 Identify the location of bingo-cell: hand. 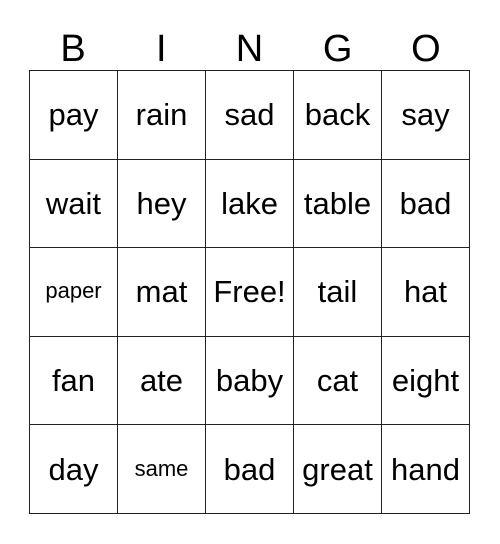
(425, 469).